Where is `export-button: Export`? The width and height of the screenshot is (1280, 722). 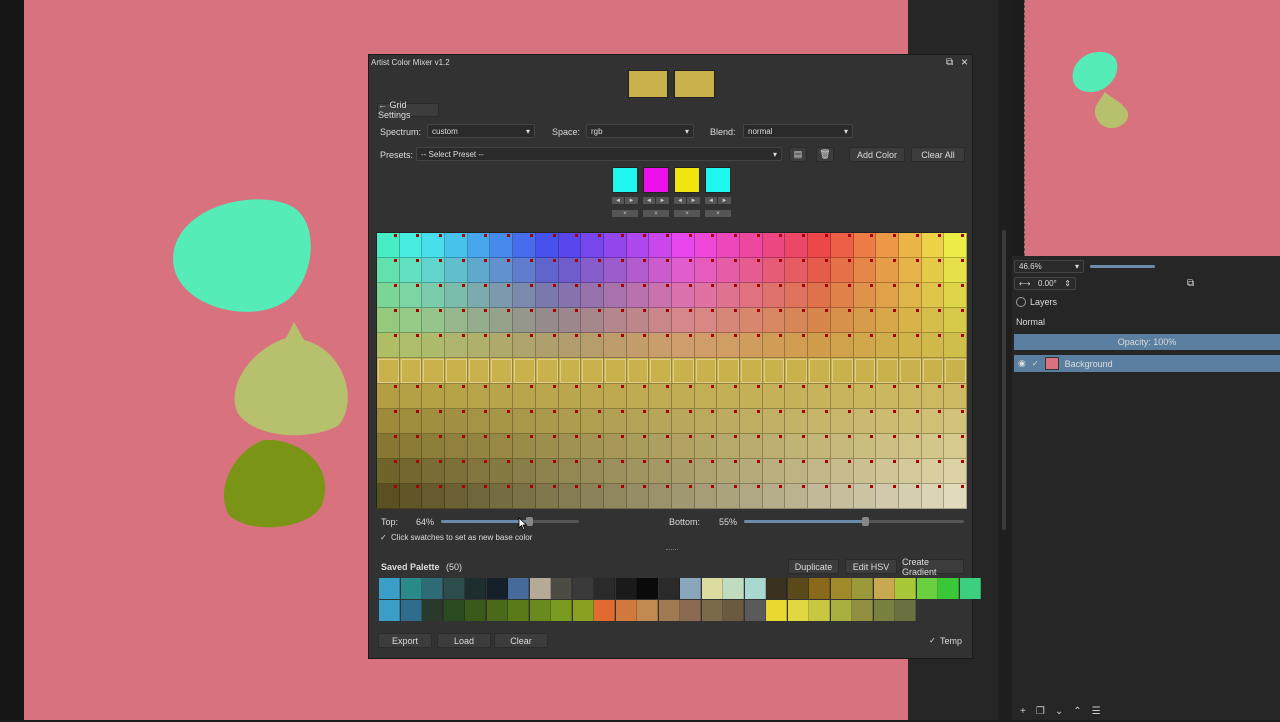
export-button: Export is located at coordinates (405, 640).